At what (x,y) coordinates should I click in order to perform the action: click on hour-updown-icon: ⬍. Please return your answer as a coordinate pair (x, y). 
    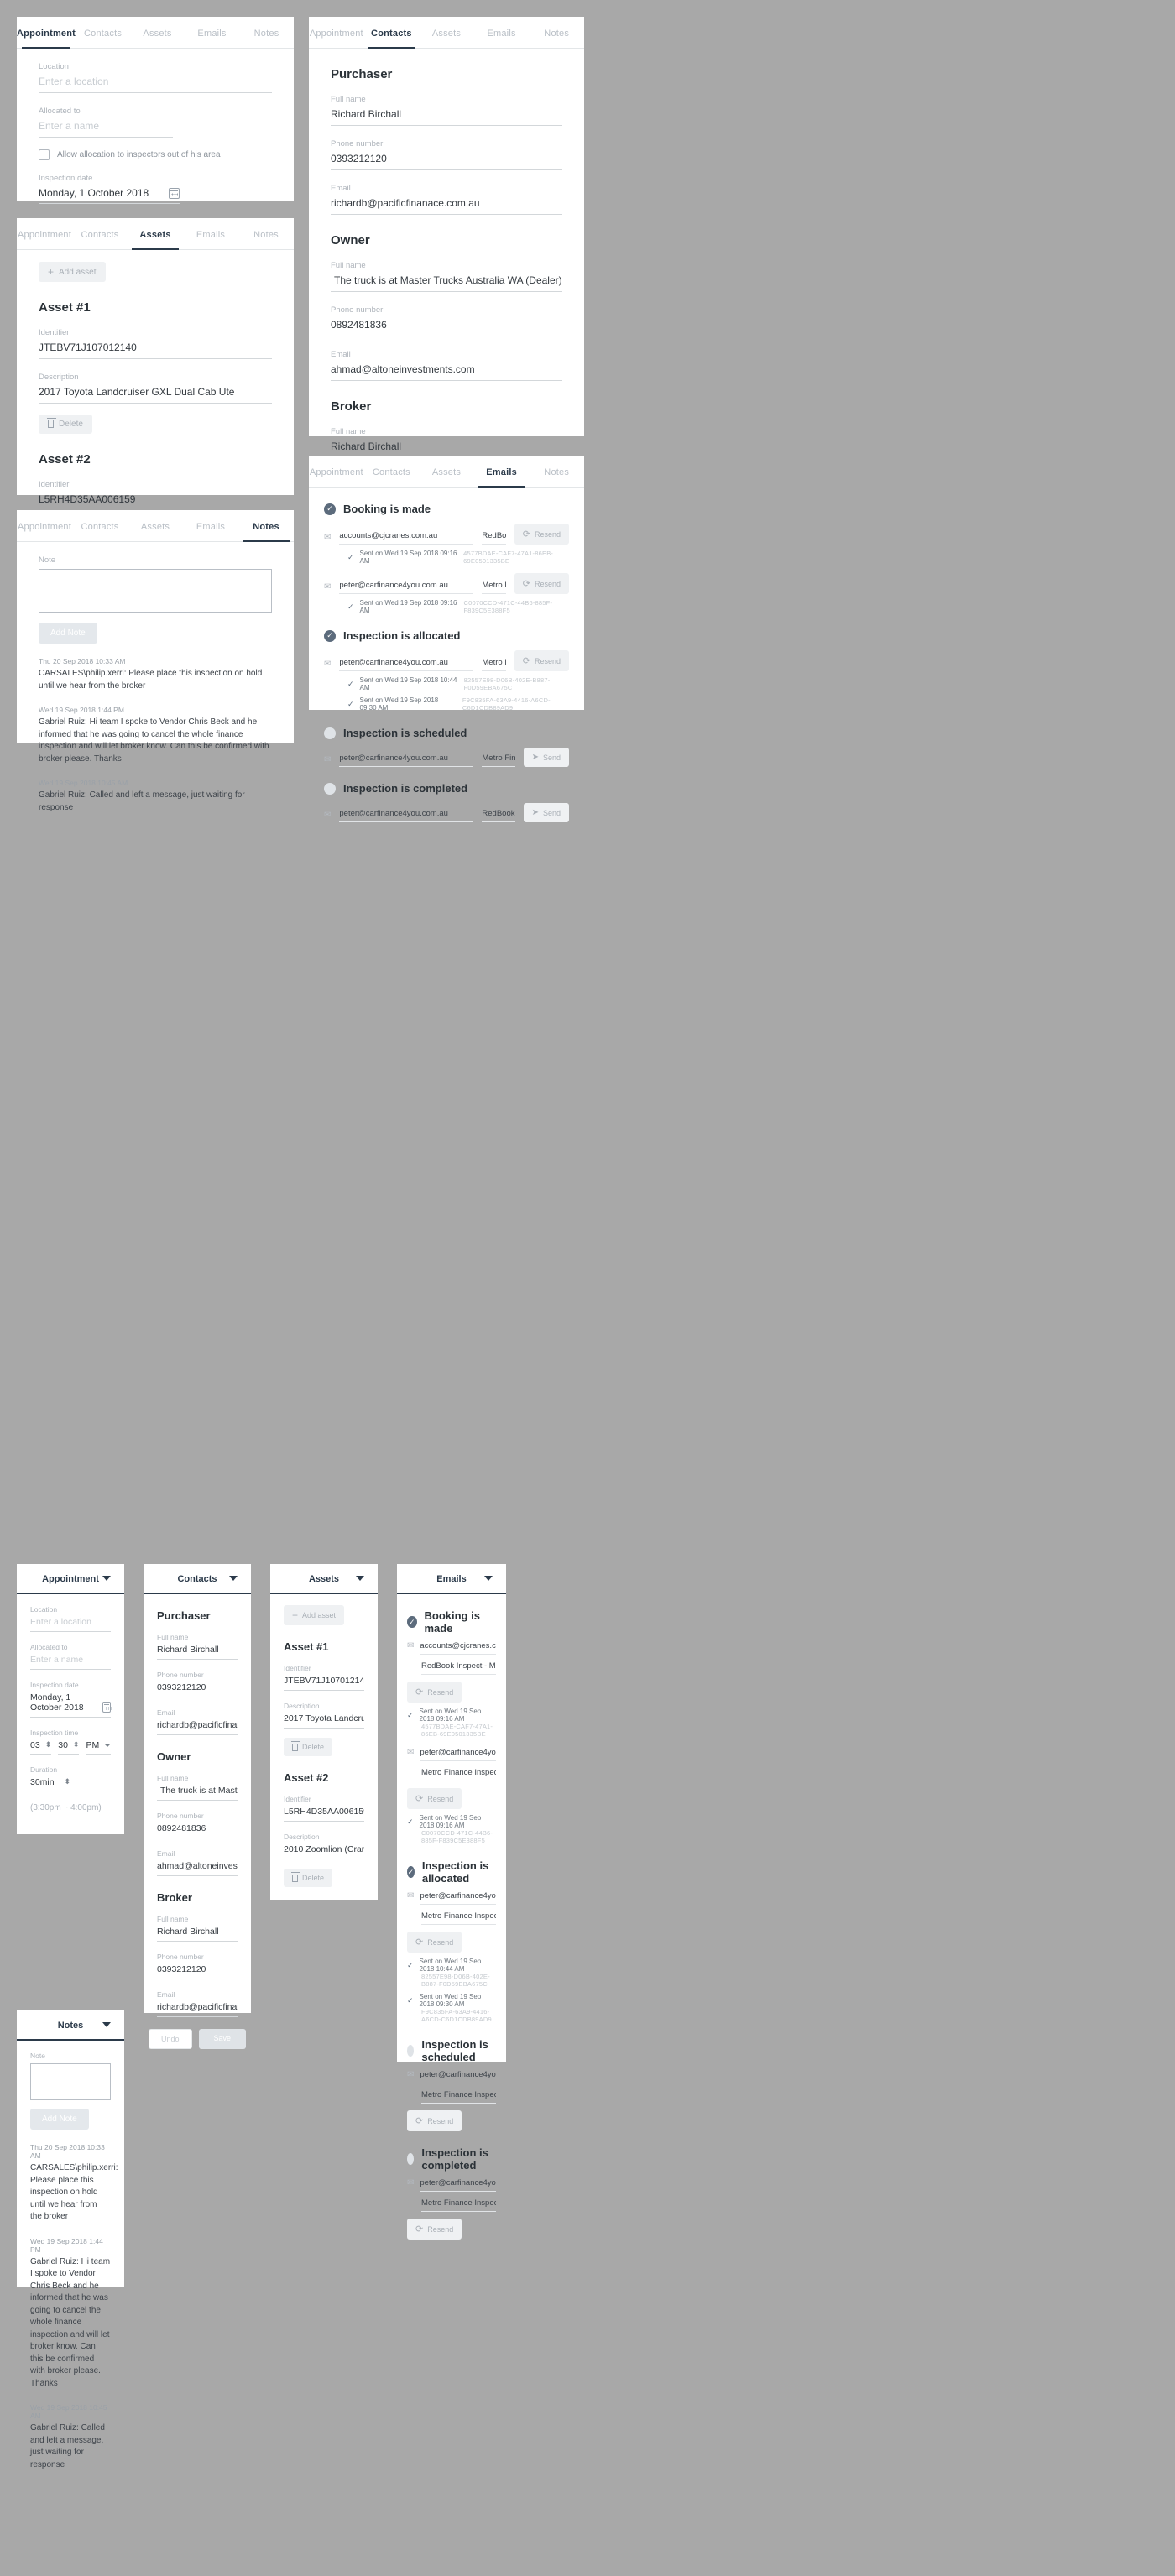
    Looking at the image, I should click on (48, 1745).